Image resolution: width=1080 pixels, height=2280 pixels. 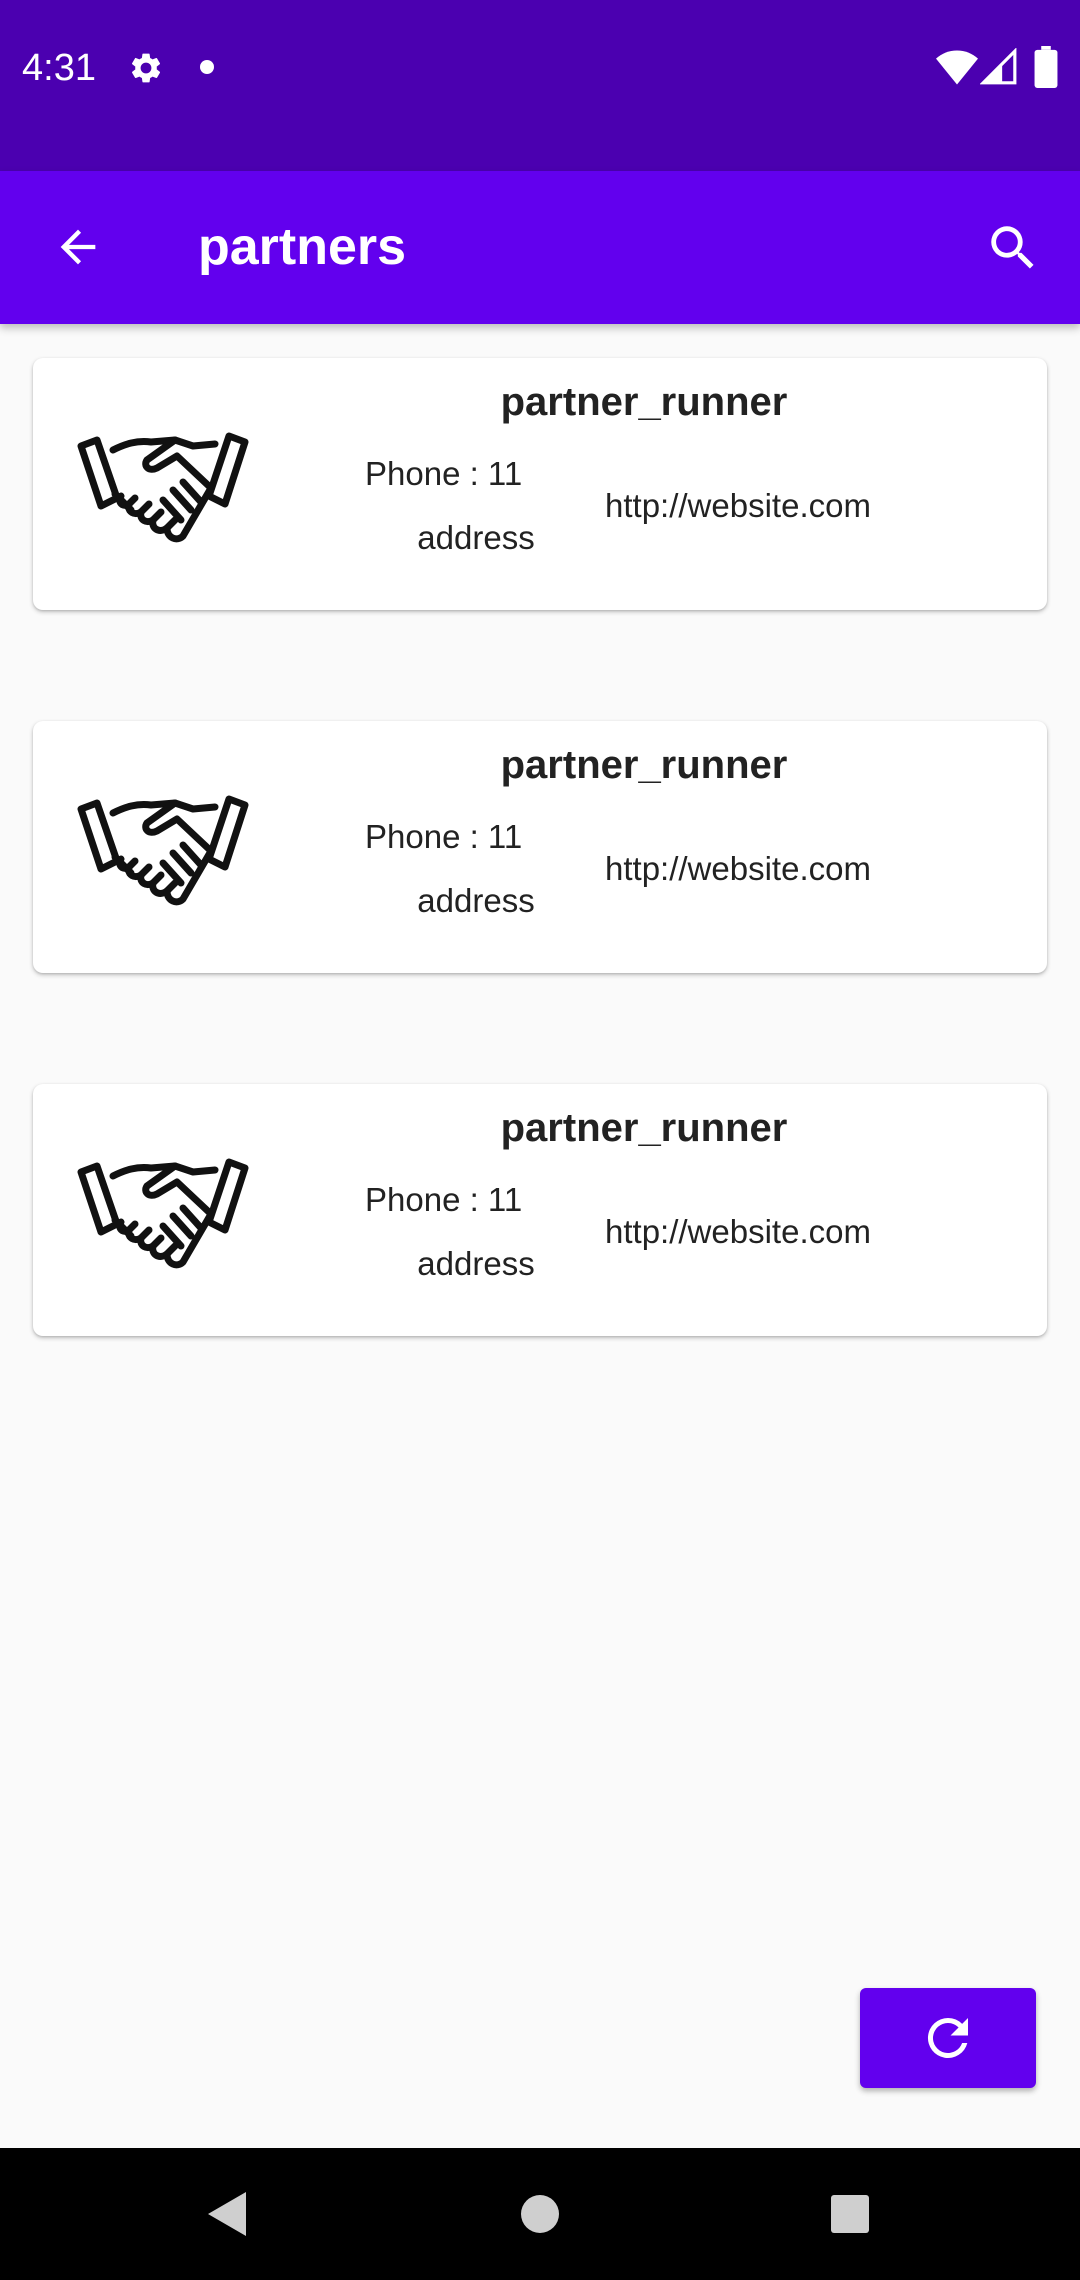 I want to click on notification-dot-icon, so click(x=207, y=67).